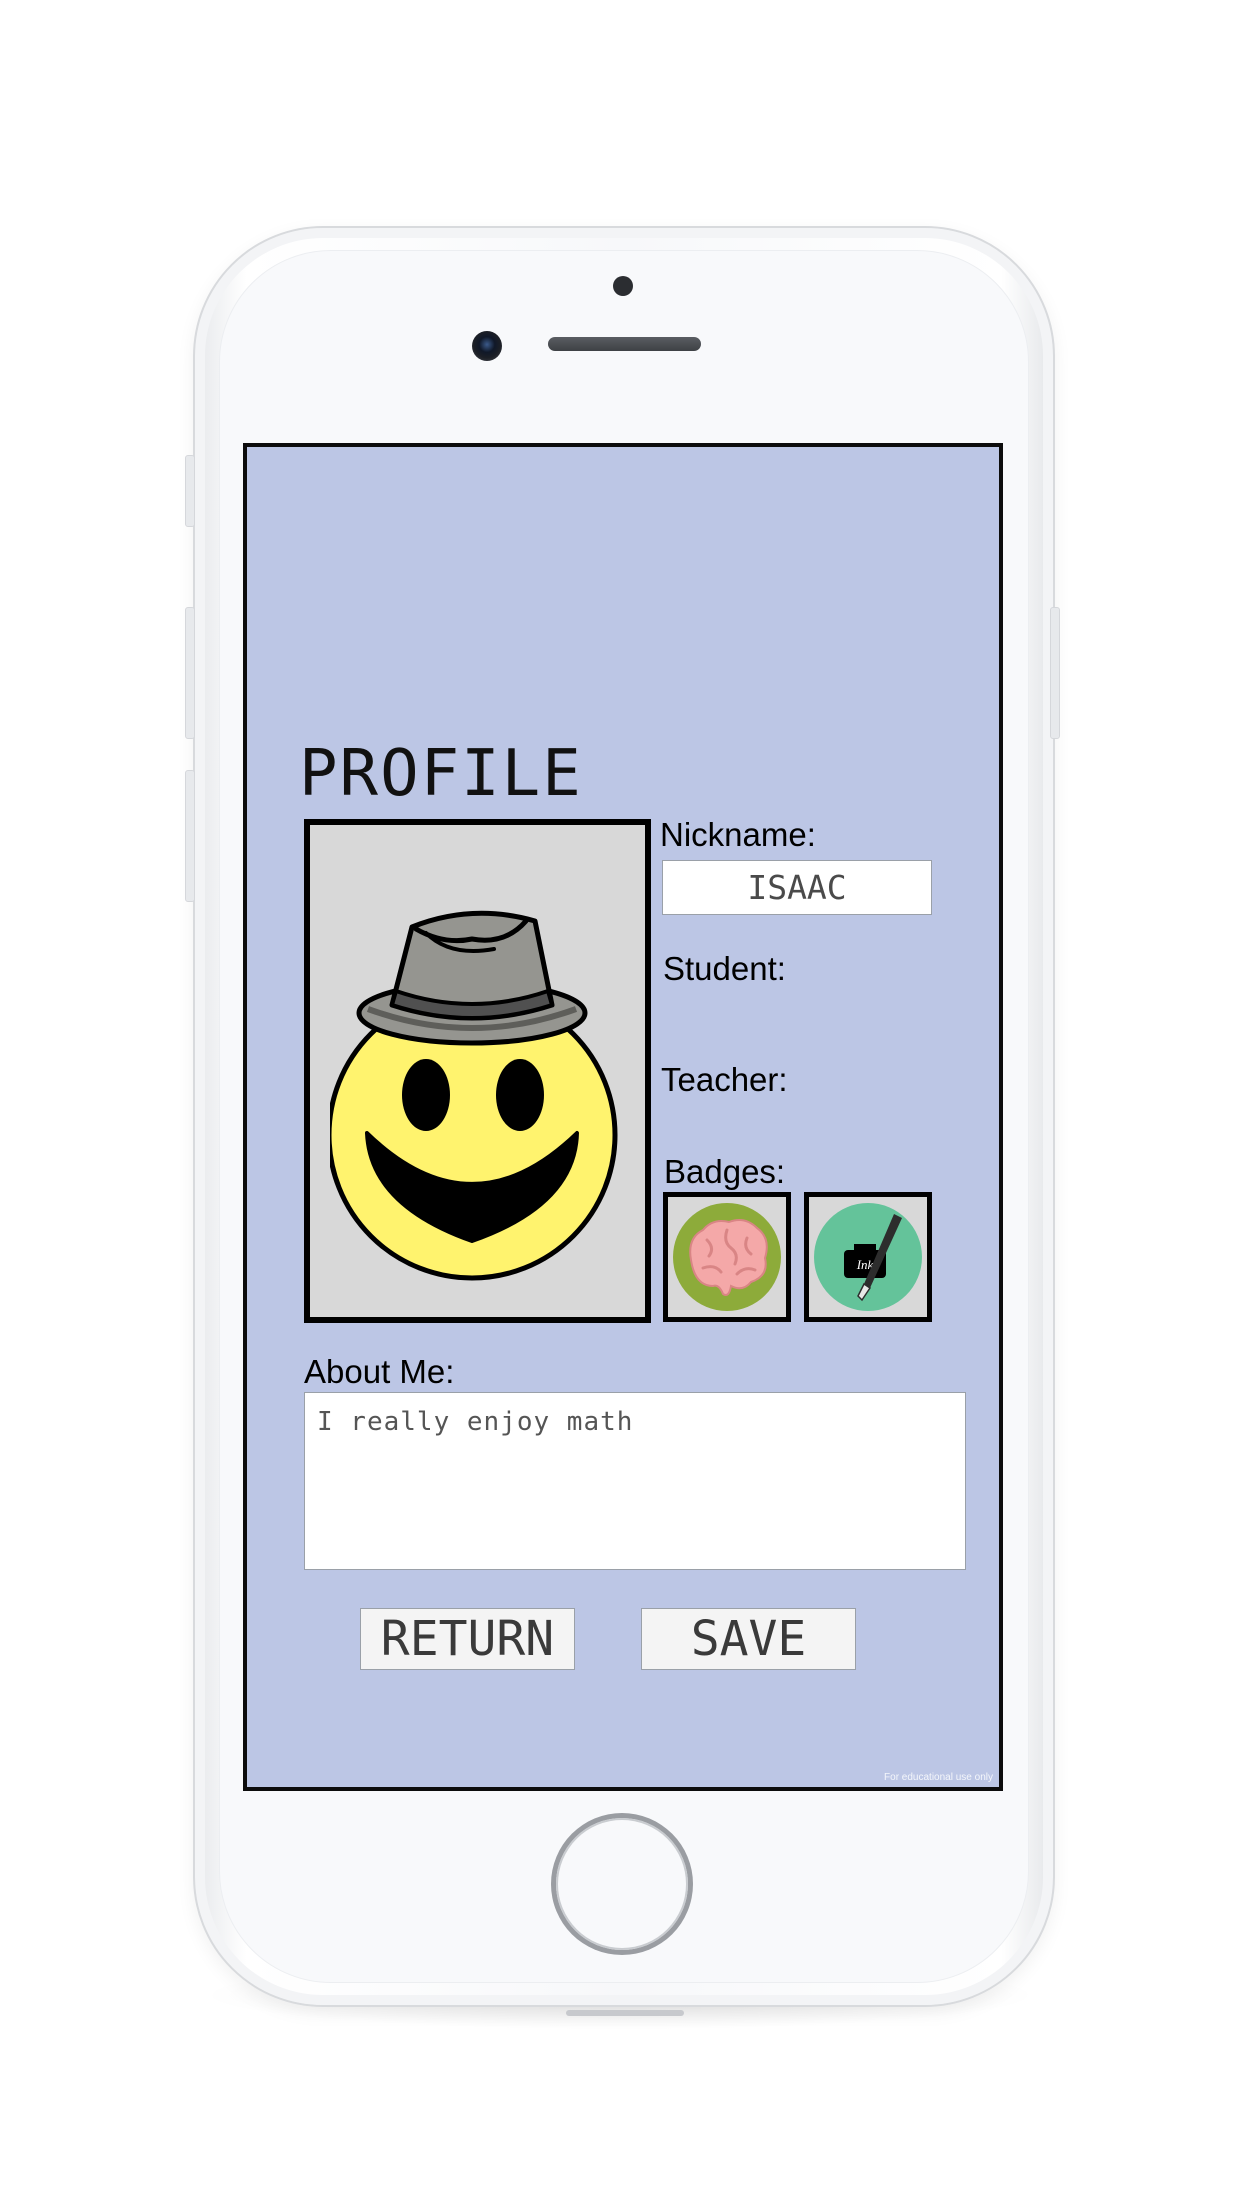 The image size is (1242, 2208). I want to click on avatar, so click(477, 1071).